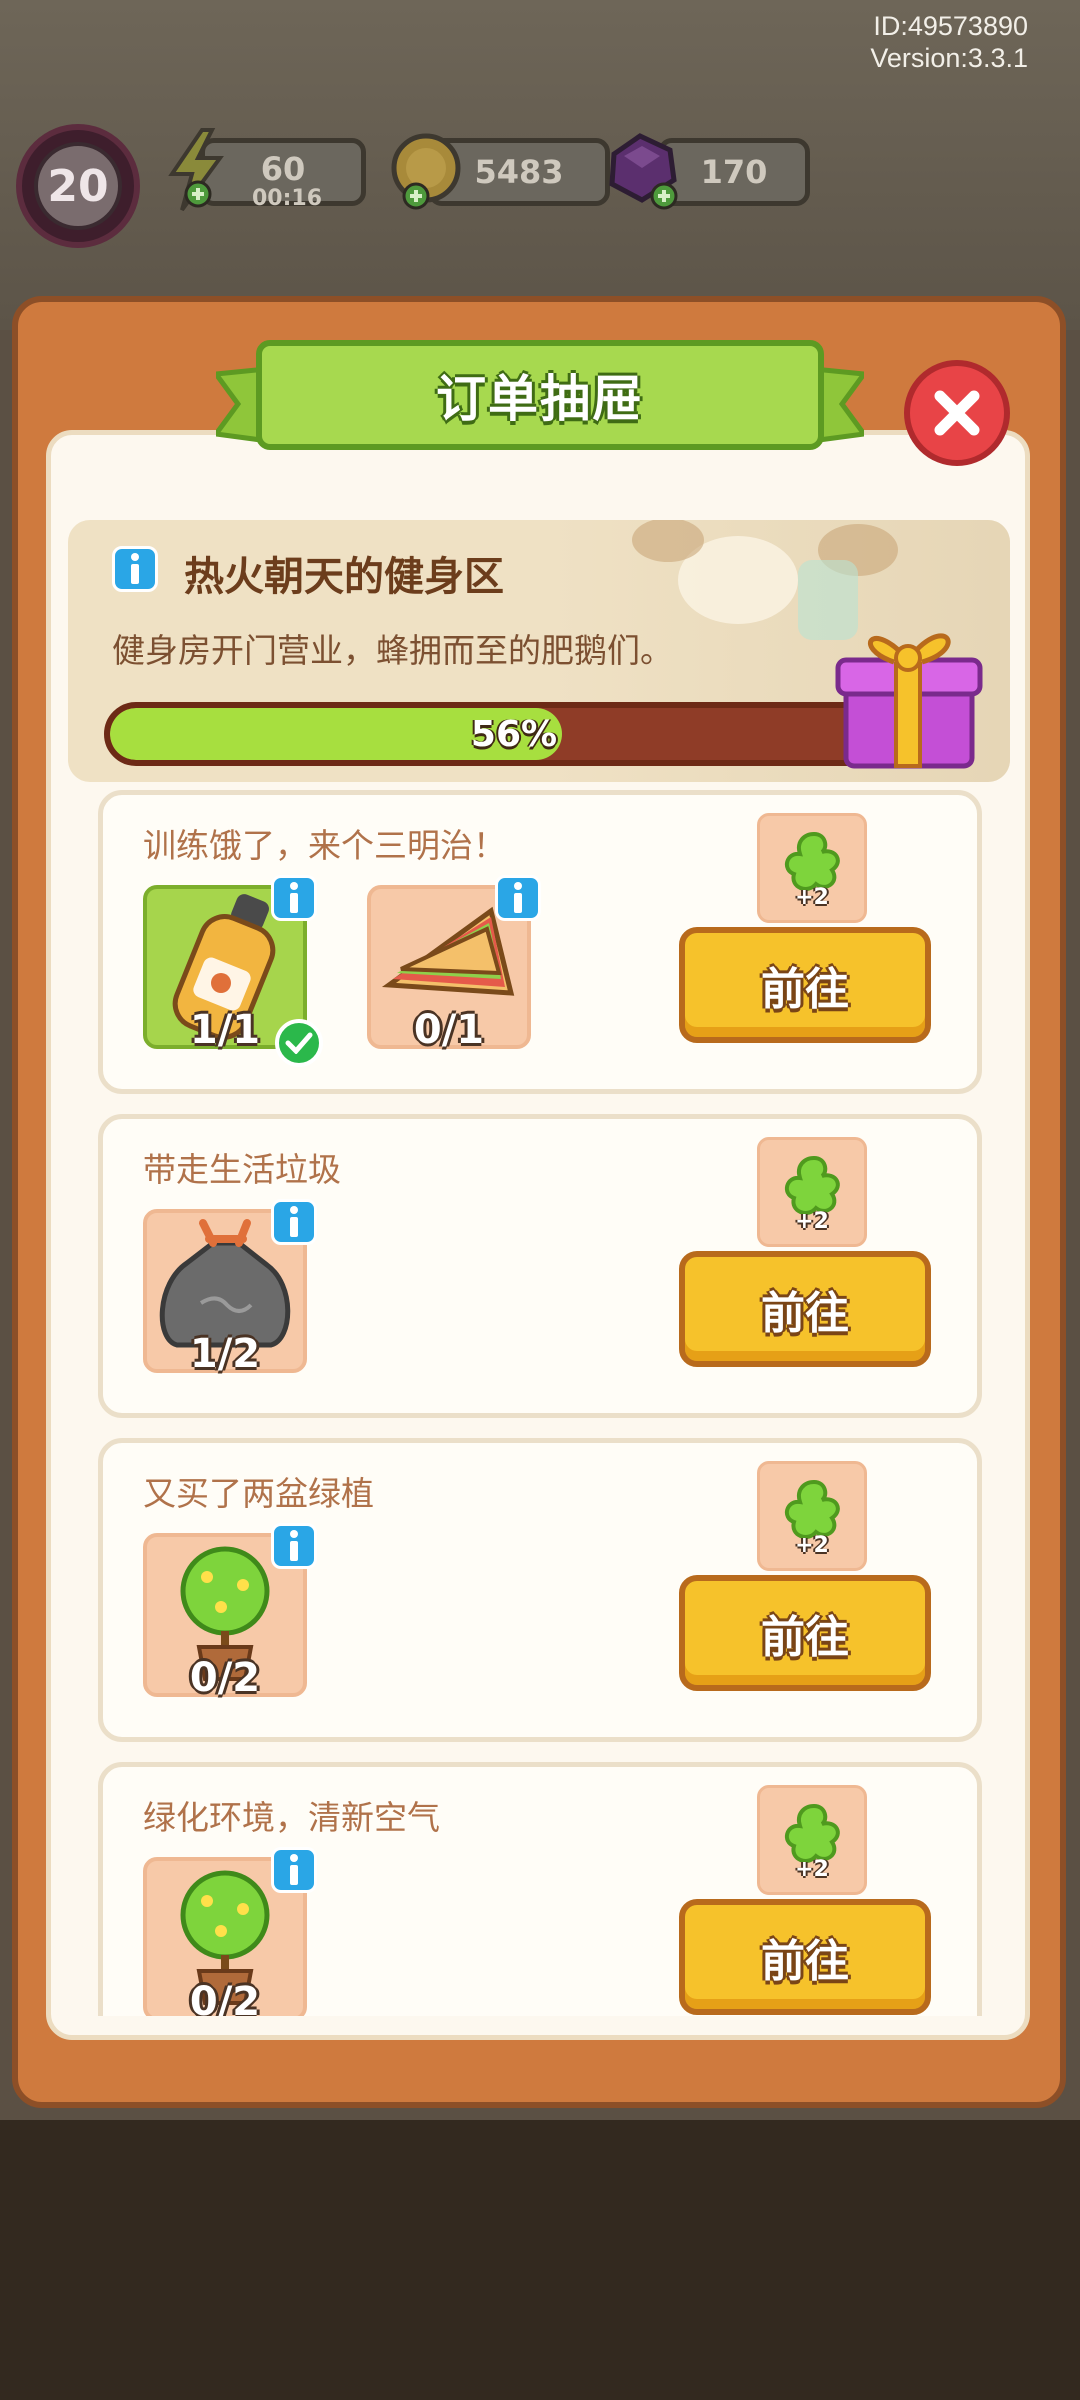 The width and height of the screenshot is (1080, 2400). What do you see at coordinates (324, 845) in the screenshot?
I see `order-title: 训练饿了，来个三明治！` at bounding box center [324, 845].